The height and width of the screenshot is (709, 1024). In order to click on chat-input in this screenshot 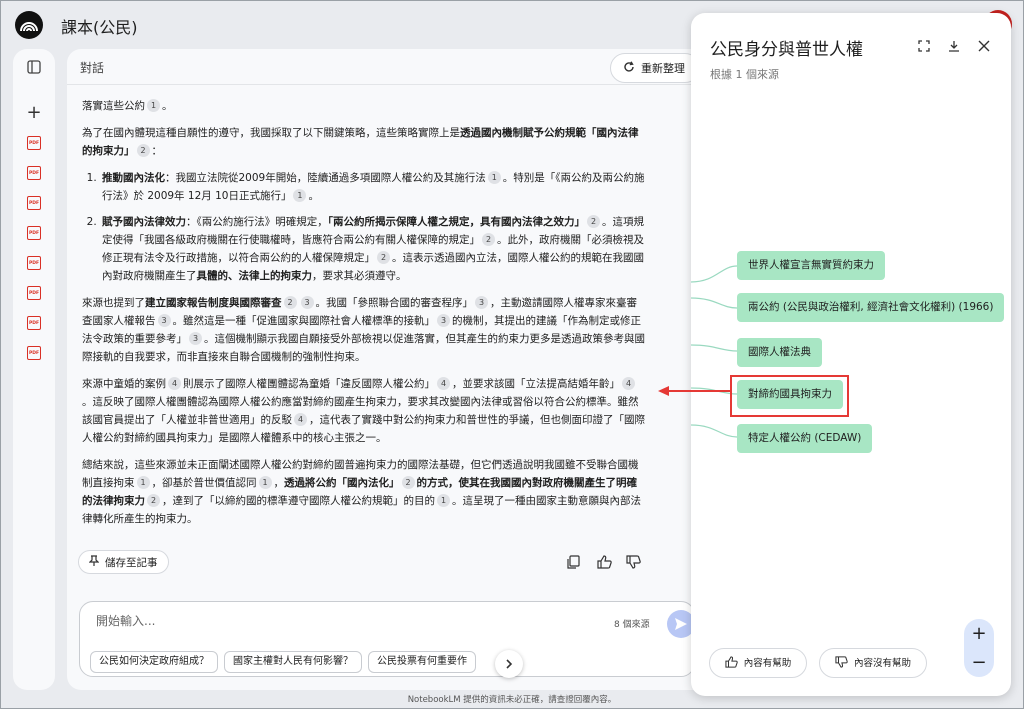, I will do `click(331, 621)`.